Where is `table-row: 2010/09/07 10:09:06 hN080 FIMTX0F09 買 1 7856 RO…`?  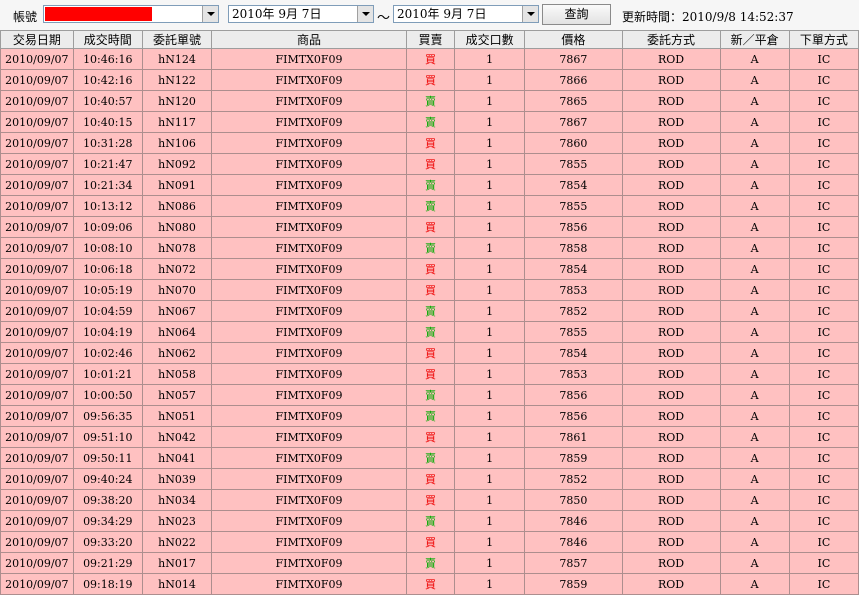 table-row: 2010/09/07 10:09:06 hN080 FIMTX0F09 買 1 7856 RO… is located at coordinates (429, 227).